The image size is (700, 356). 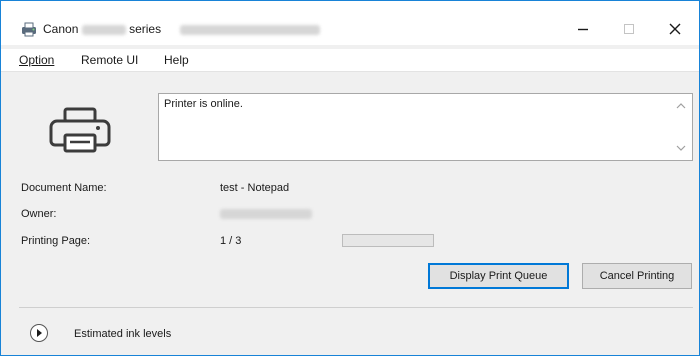 I want to click on menu-remote-ui-label: Remote UI, so click(x=110, y=60).